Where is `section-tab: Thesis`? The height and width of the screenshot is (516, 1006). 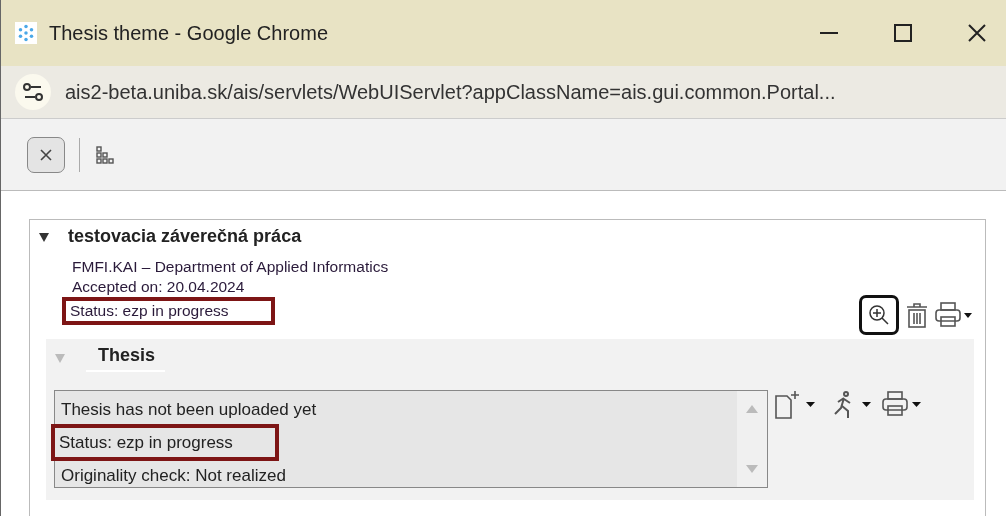
section-tab: Thesis is located at coordinates (126, 357).